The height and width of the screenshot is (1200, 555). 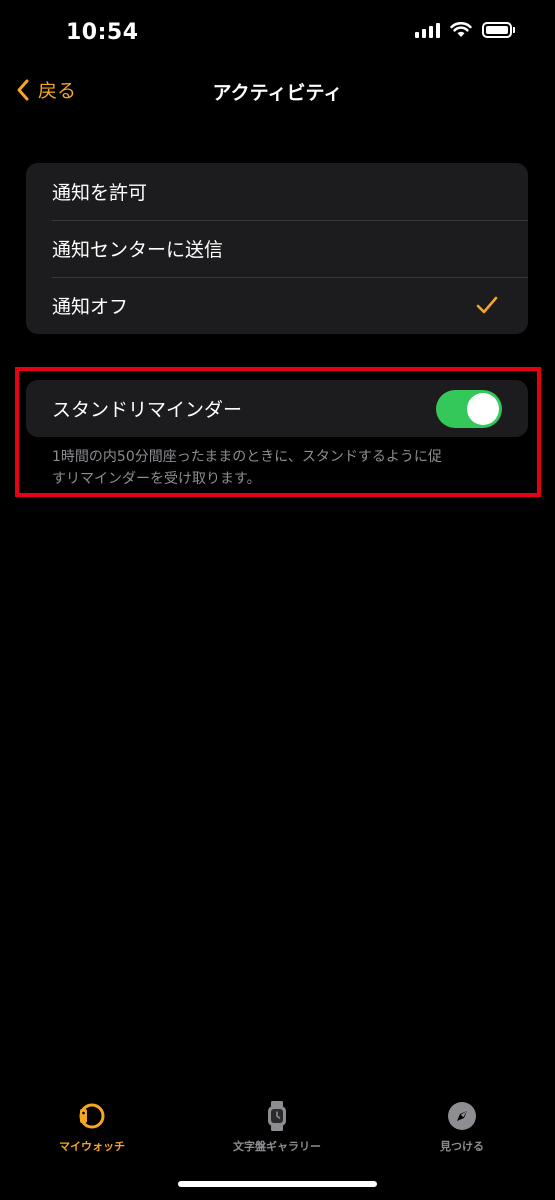 What do you see at coordinates (462, 1146) in the screenshot?
I see `tab-label: 見つける` at bounding box center [462, 1146].